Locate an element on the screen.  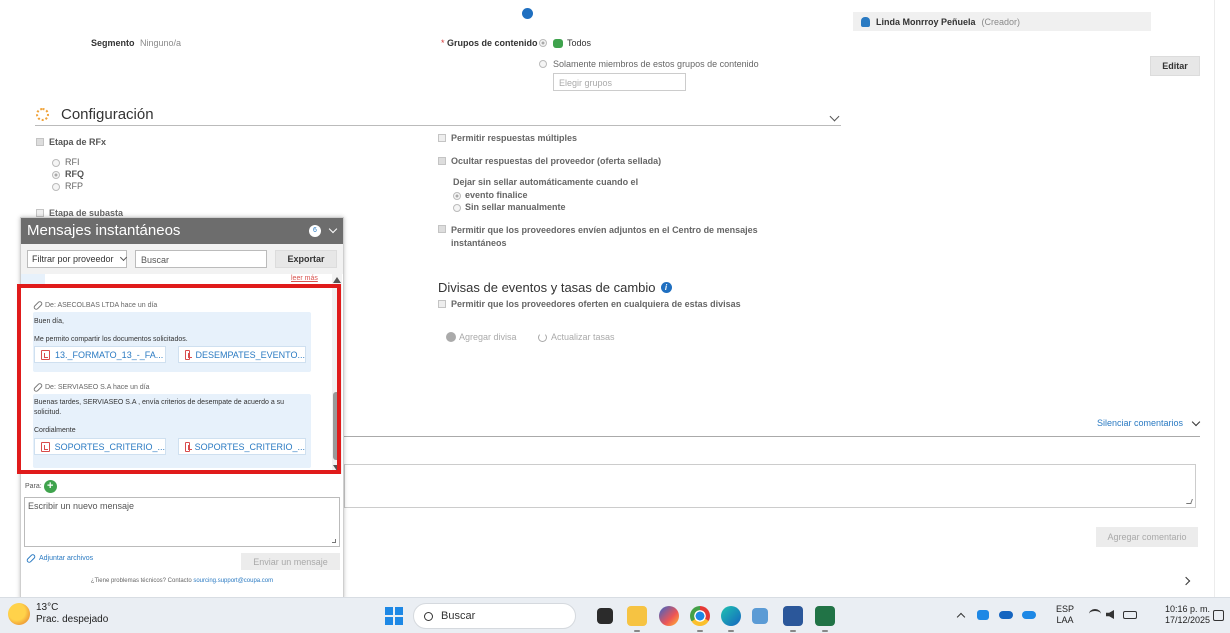
plus-circle-icon is located at coordinates (451, 337).